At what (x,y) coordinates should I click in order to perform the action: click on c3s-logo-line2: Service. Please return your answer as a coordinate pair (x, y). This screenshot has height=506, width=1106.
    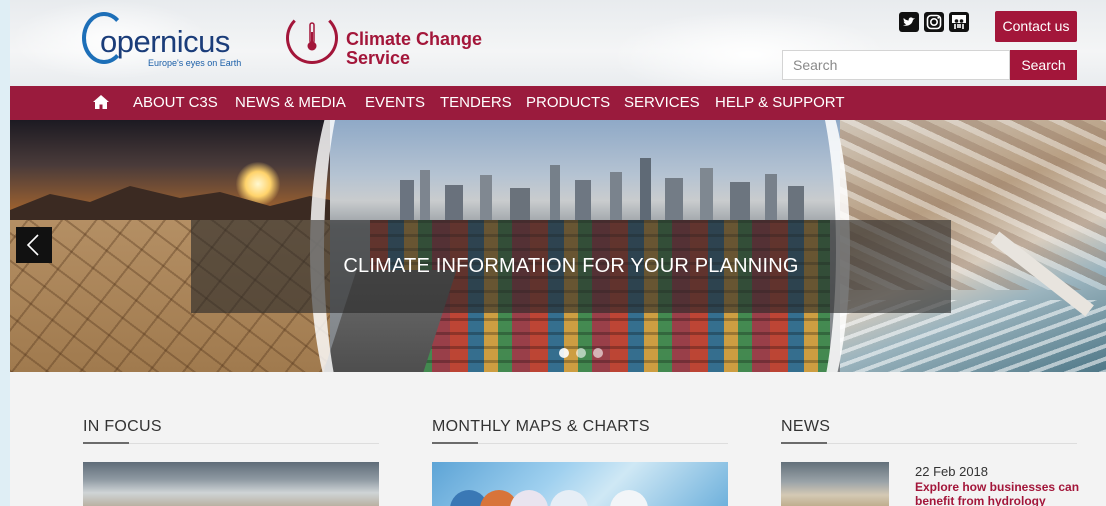
    Looking at the image, I should click on (378, 58).